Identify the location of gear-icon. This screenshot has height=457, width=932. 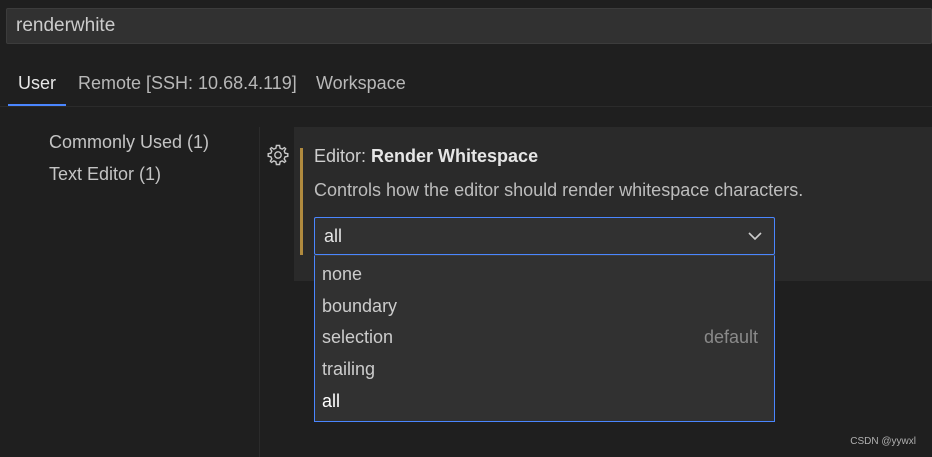
(278, 155).